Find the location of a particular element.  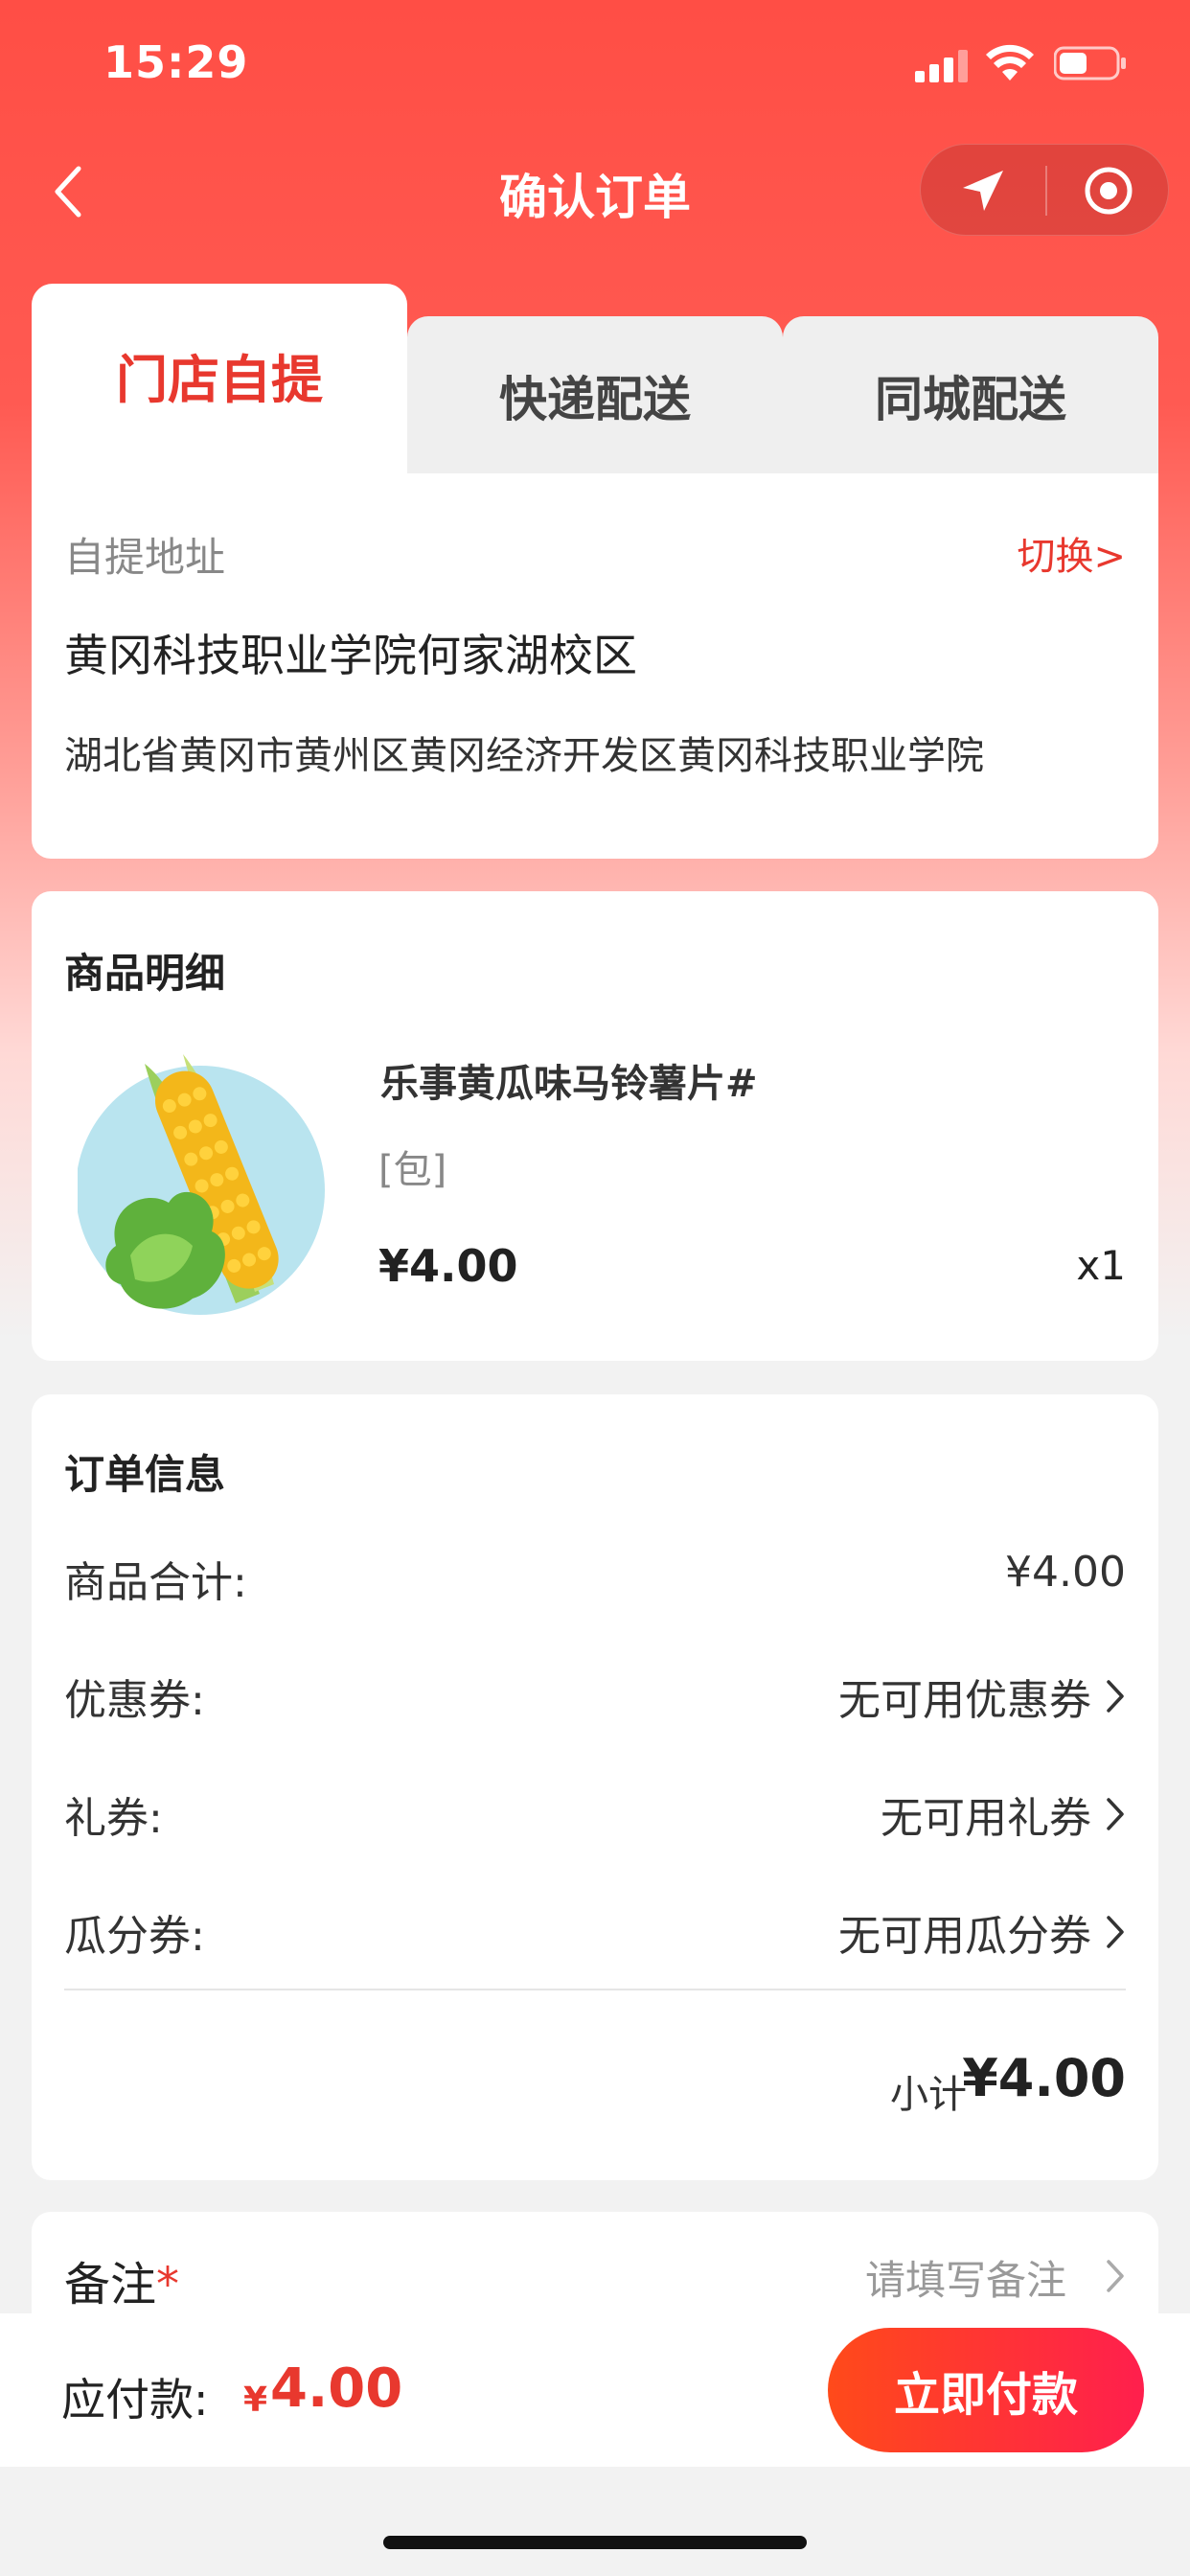

coupon-value: 无可用优惠券 is located at coordinates (965, 1700).